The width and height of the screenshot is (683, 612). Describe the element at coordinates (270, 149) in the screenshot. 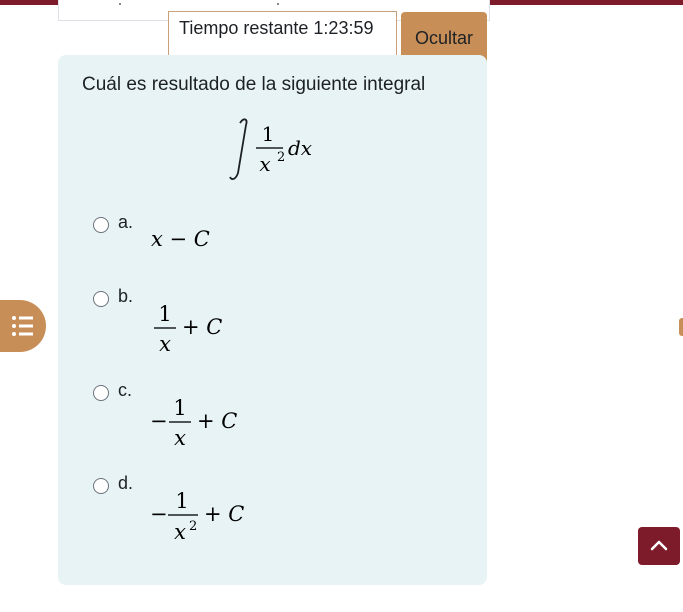

I see `integral-svg: 1 x 2 dx` at that location.